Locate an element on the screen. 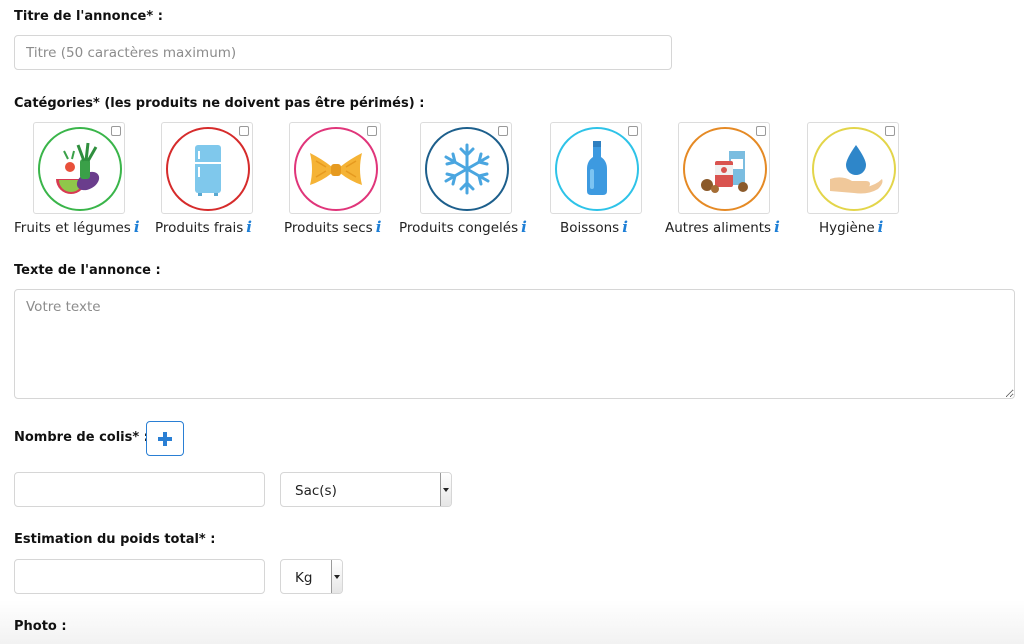  snowflake-icon is located at coordinates (467, 169).